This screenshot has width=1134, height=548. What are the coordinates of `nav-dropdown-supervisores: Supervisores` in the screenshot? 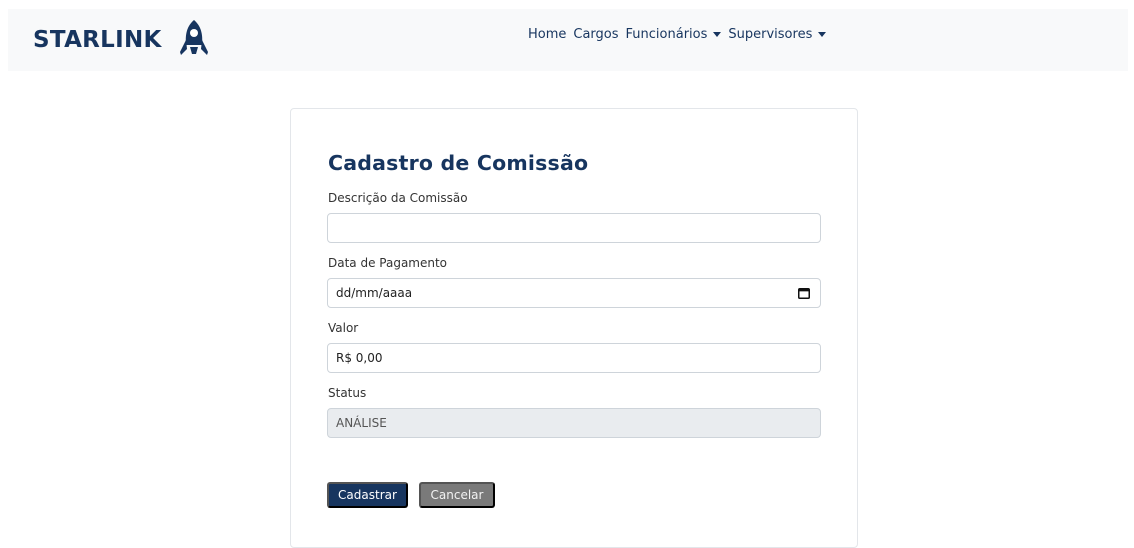 It's located at (777, 34).